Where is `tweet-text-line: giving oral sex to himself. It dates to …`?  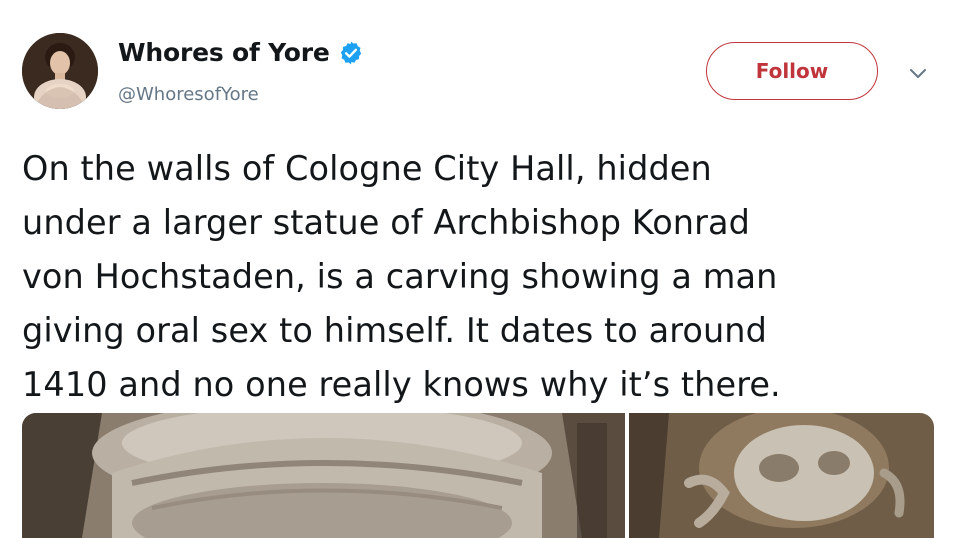 tweet-text-line: giving oral sex to himself. It dates to … is located at coordinates (395, 330).